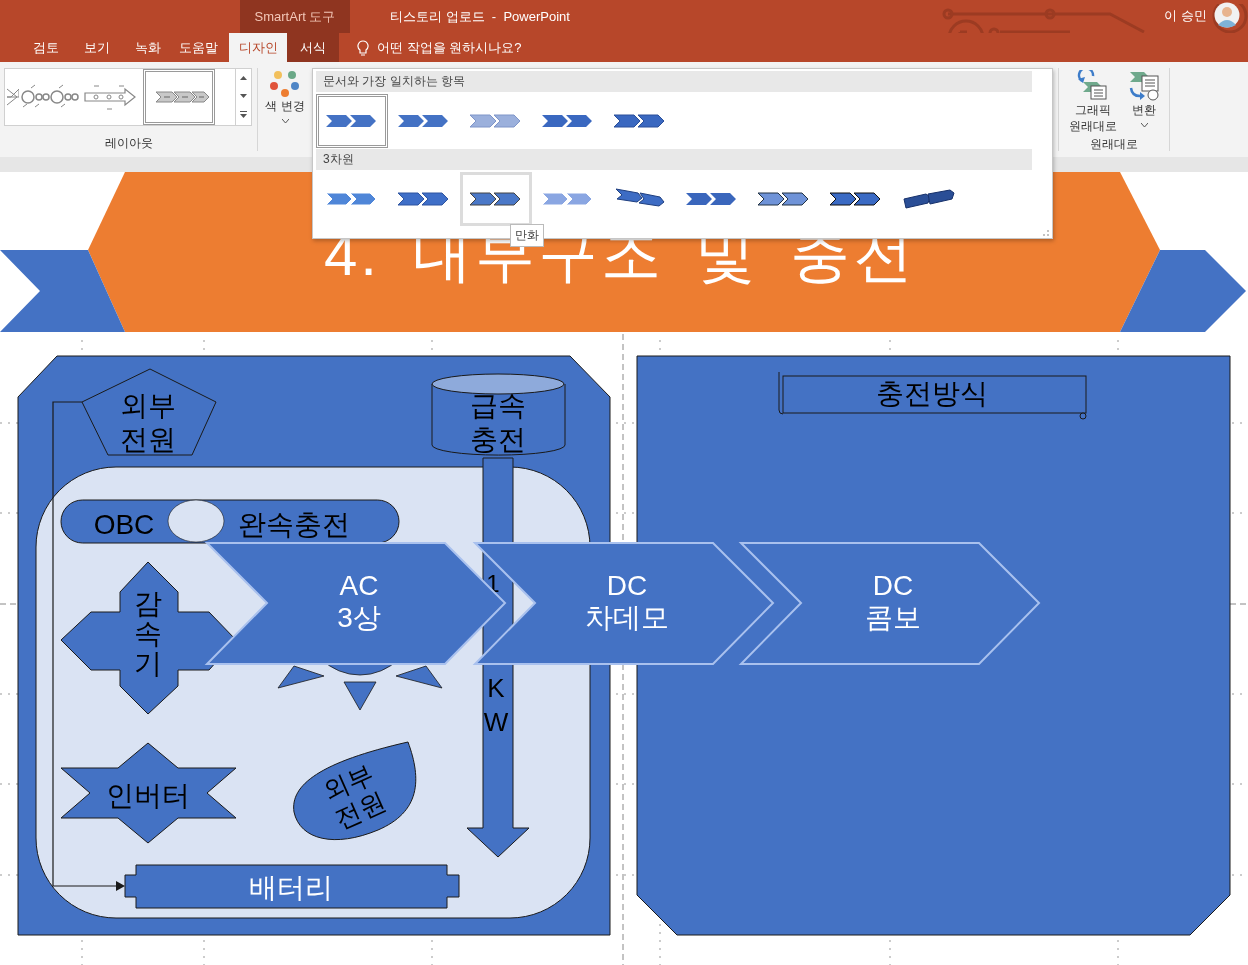 The height and width of the screenshot is (965, 1248). What do you see at coordinates (928, 198) in the screenshot?
I see `chevron-style-icon` at bounding box center [928, 198].